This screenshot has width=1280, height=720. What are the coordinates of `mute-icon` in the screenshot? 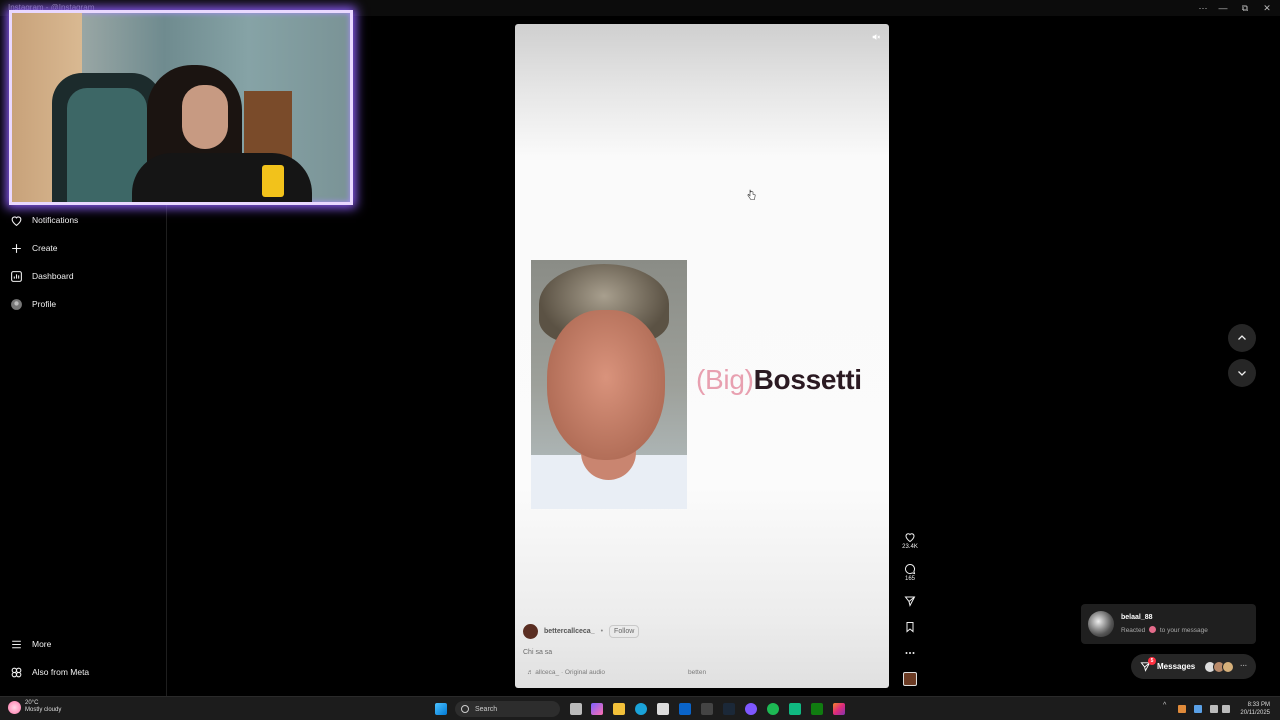 It's located at (876, 37).